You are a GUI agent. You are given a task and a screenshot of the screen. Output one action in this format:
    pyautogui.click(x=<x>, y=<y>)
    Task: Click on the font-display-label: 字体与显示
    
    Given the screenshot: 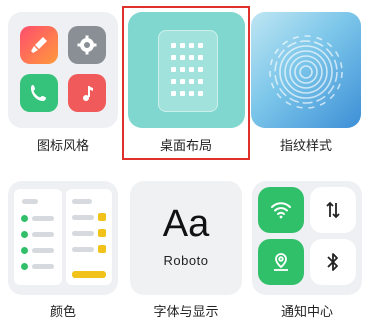 What is the action you would take?
    pyautogui.click(x=186, y=312)
    